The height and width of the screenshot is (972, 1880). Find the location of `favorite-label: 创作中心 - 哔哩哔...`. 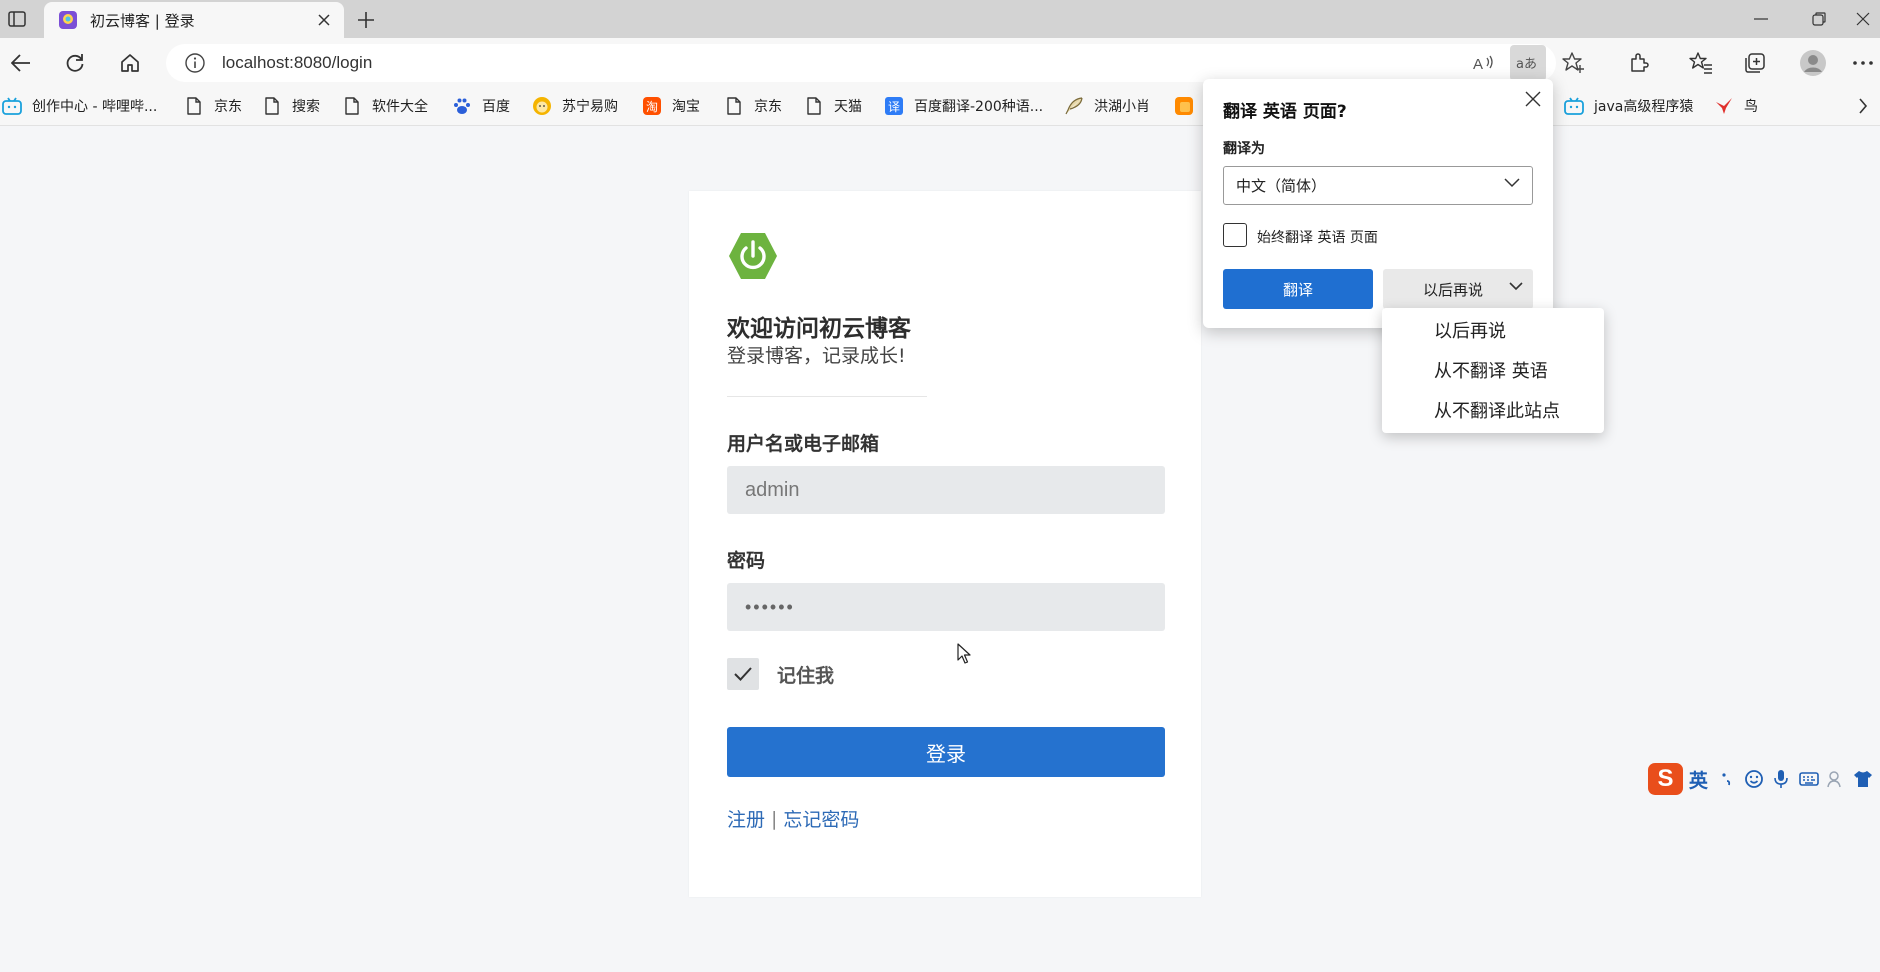

favorite-label: 创作中心 - 哔哩哔... is located at coordinates (95, 107).